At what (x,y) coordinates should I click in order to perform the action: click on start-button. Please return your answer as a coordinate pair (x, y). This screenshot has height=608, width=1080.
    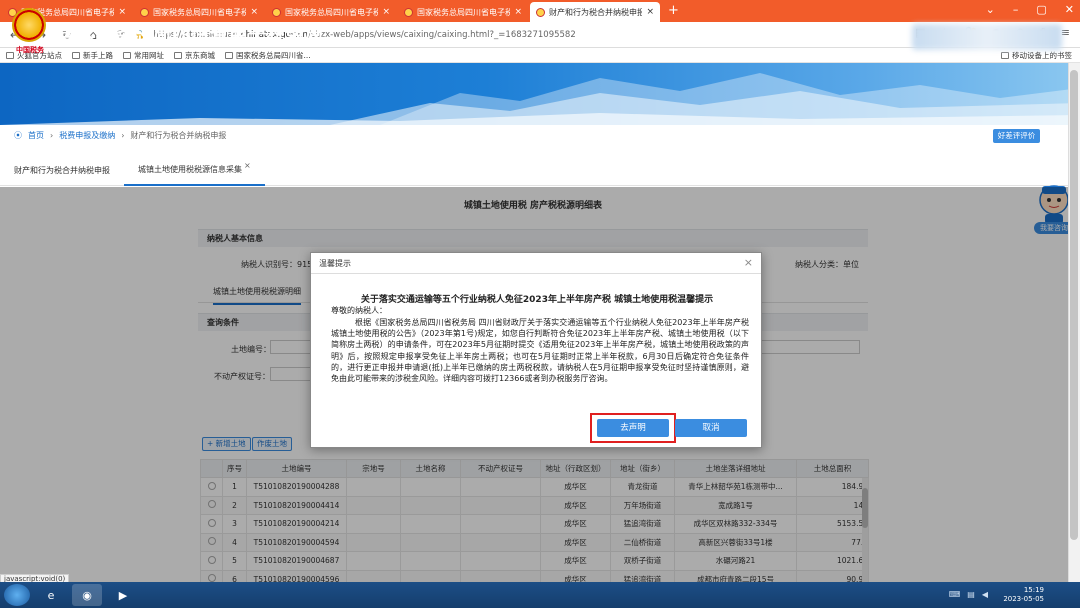
    Looking at the image, I should click on (17, 595).